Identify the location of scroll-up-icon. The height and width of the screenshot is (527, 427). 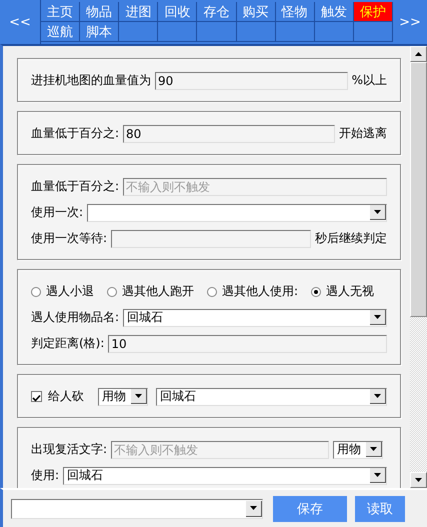
(418, 54).